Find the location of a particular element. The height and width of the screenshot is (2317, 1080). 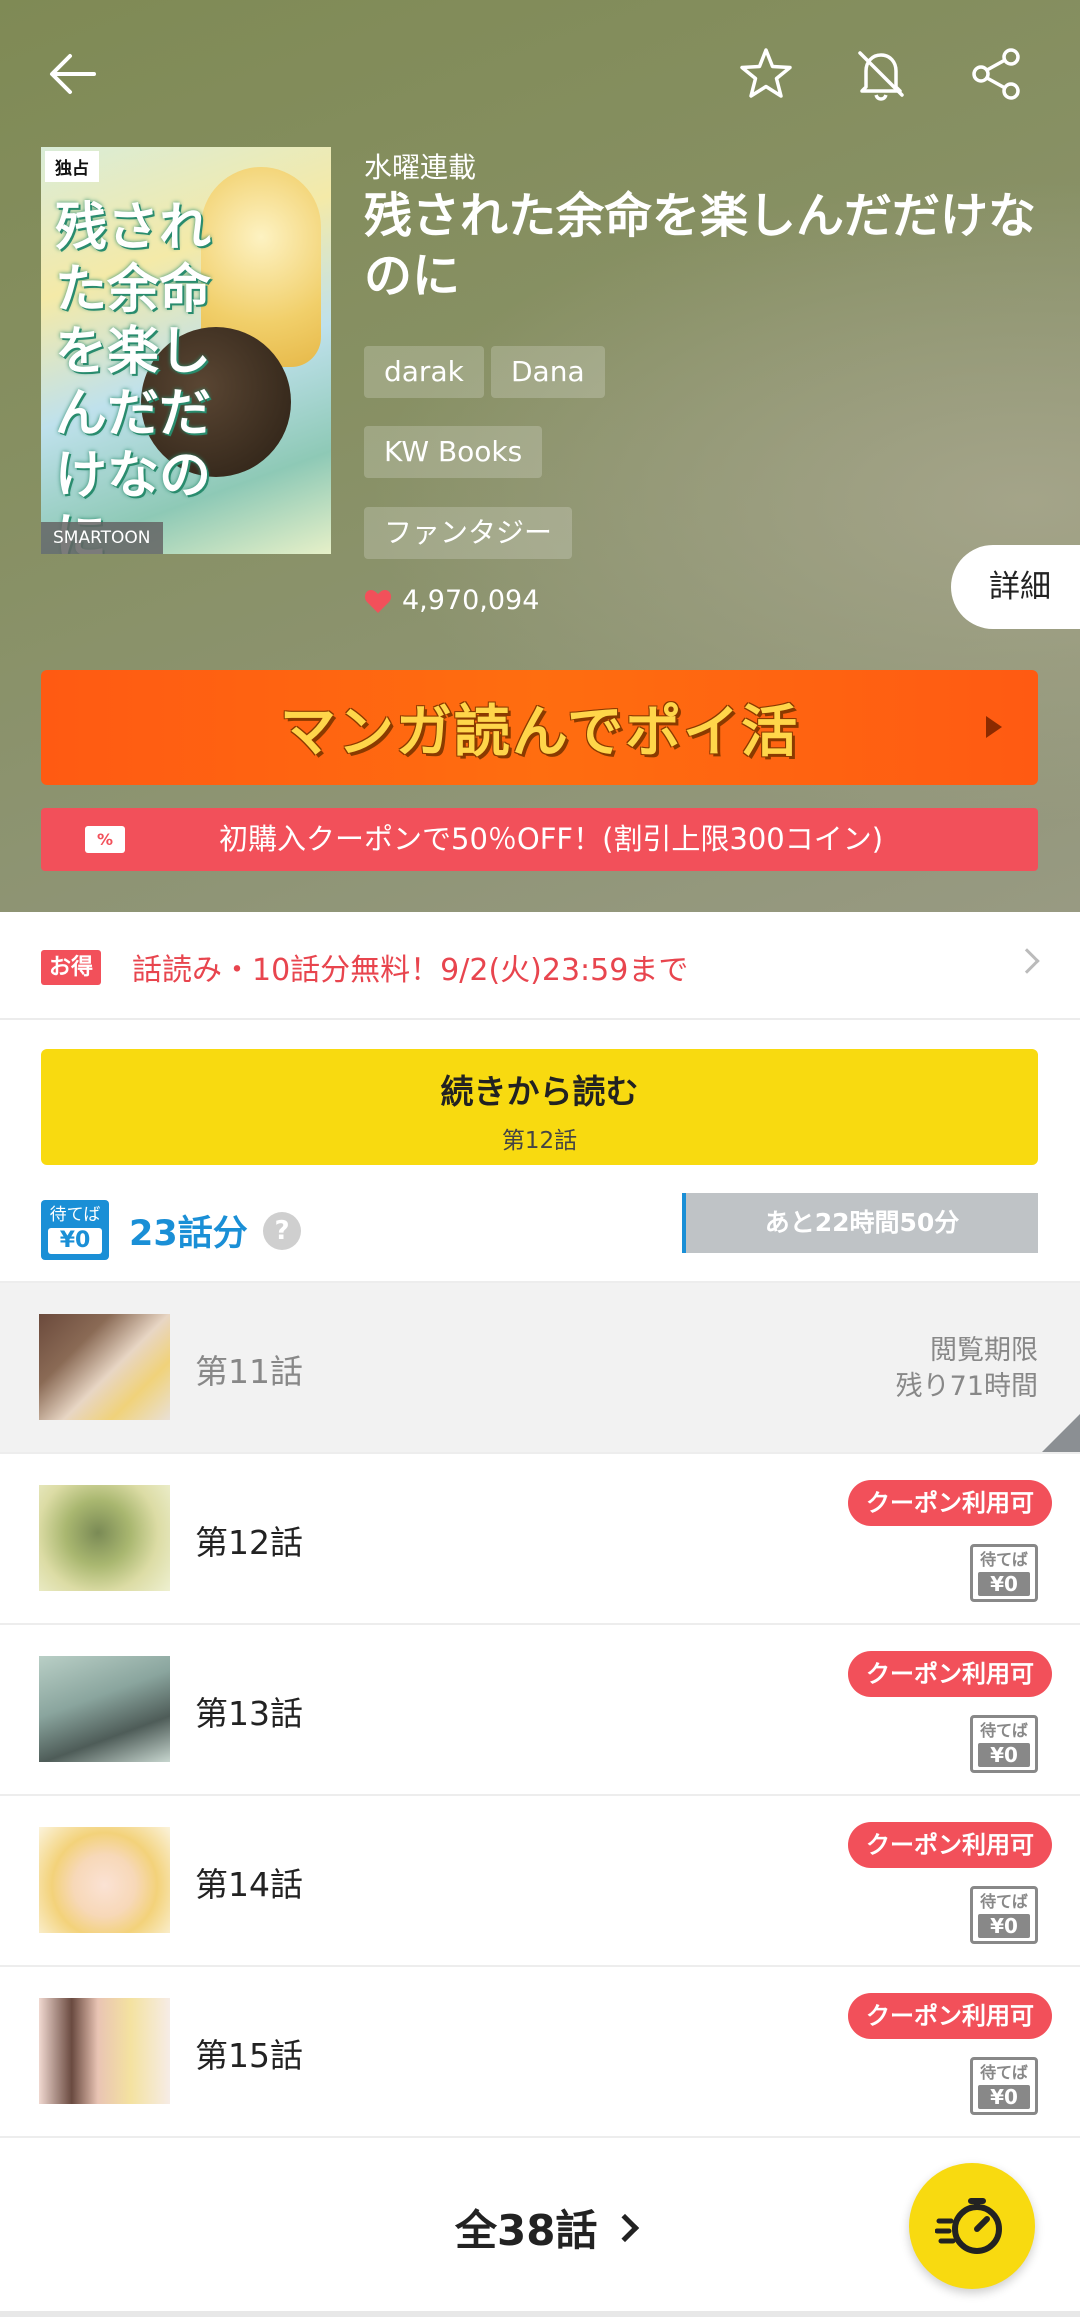

coupon-banner: % 初購入クーポンで50％OFF！(割引上限300コイン) is located at coordinates (539, 839).